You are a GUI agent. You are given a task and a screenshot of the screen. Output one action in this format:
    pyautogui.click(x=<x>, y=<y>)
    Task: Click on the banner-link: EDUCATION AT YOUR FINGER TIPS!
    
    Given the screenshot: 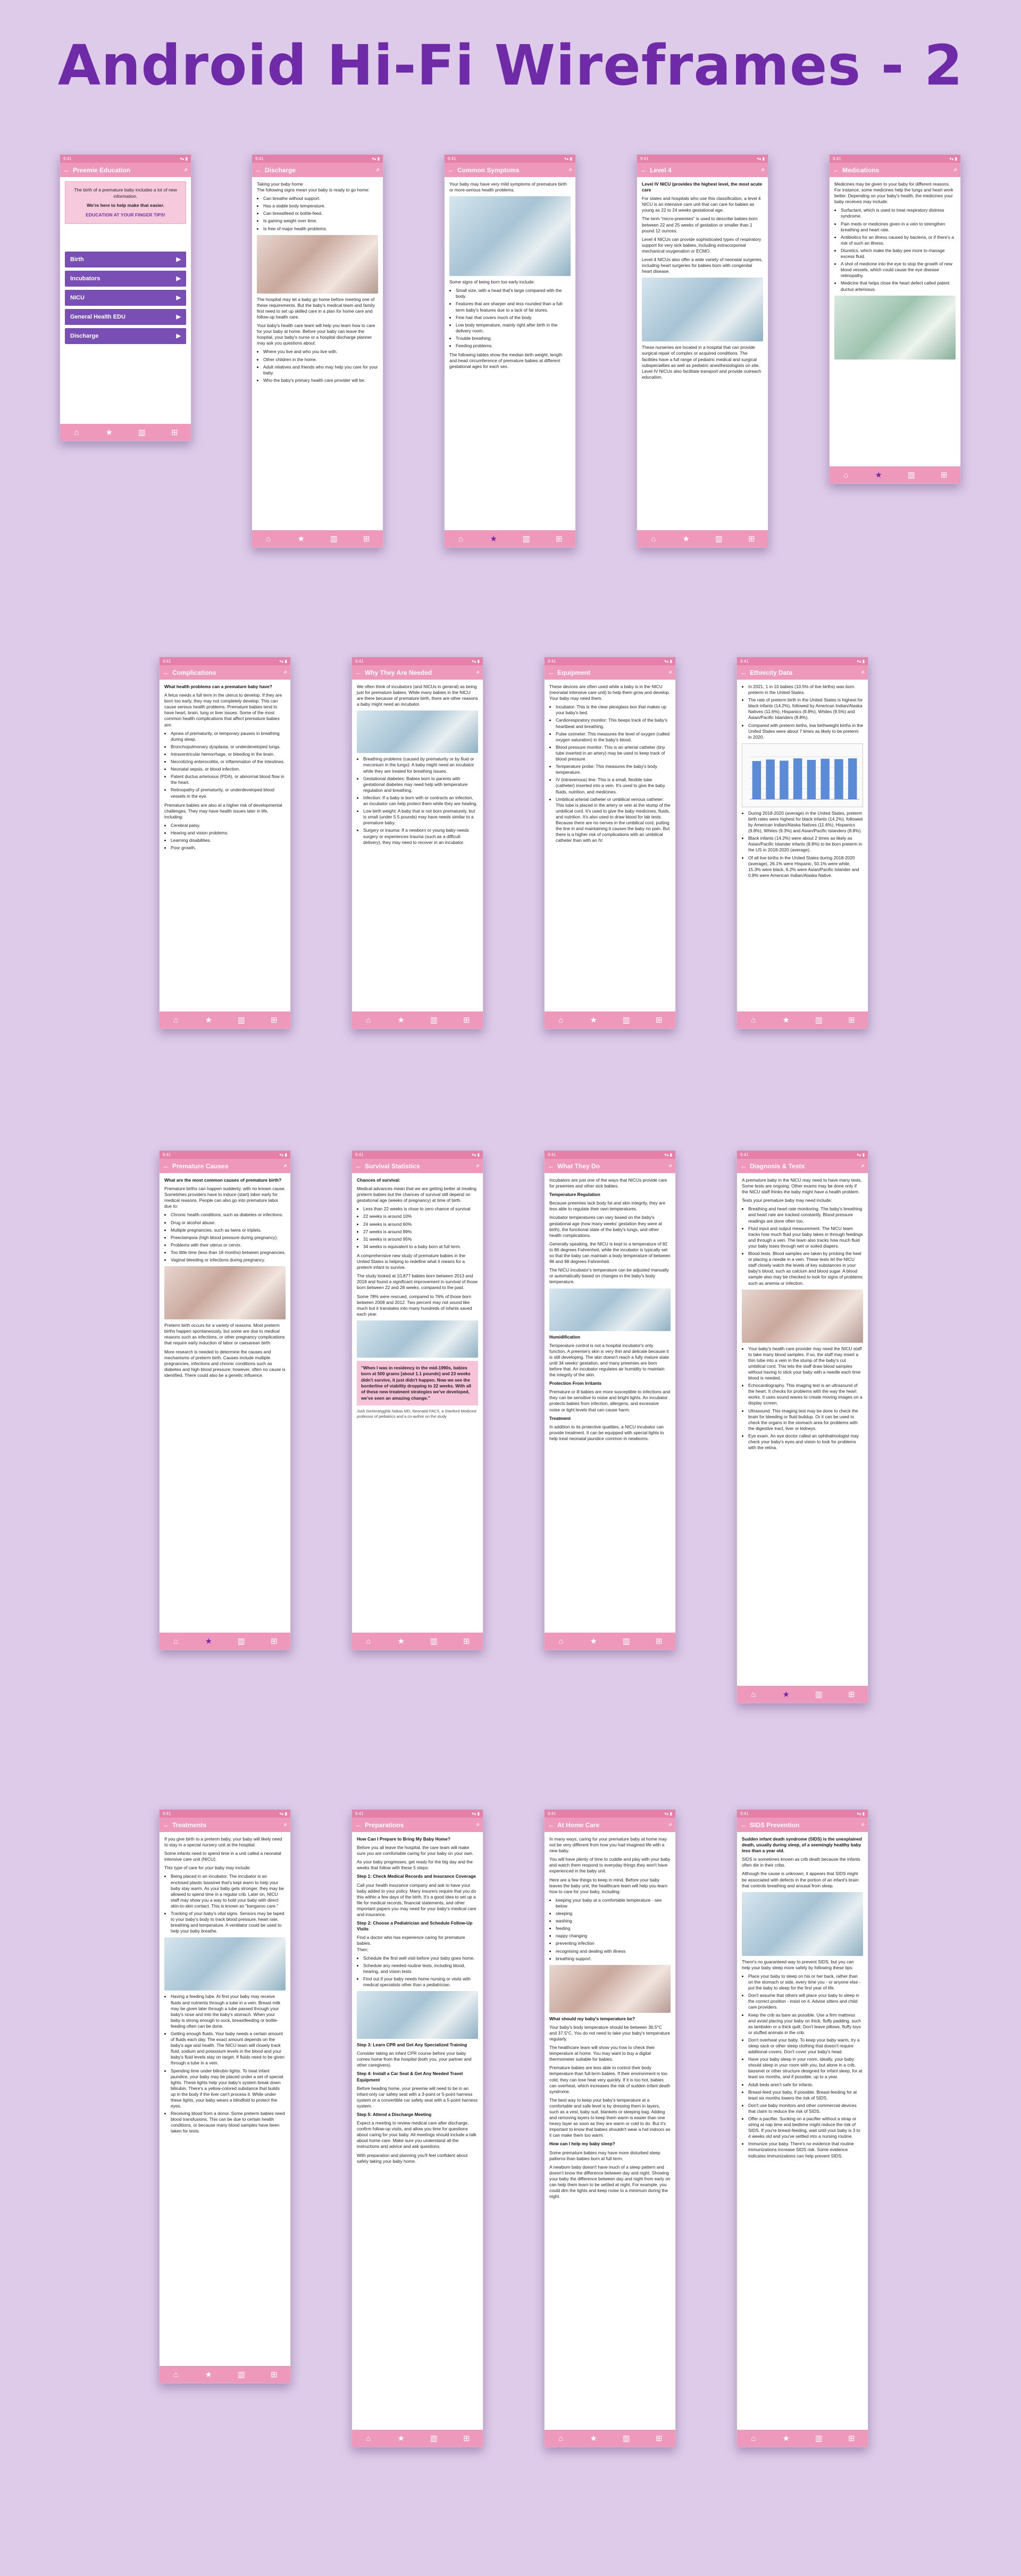 What is the action you would take?
    pyautogui.click(x=125, y=215)
    